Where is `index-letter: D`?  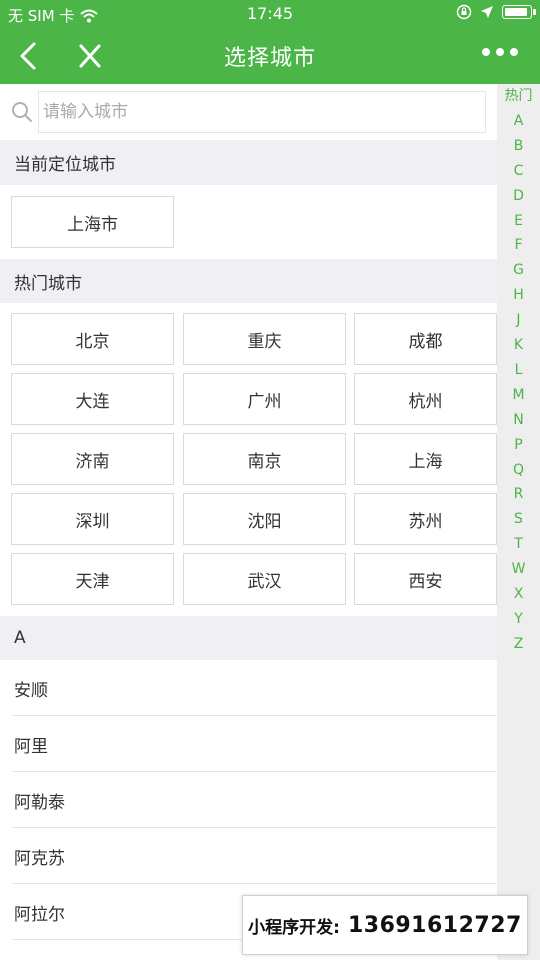
index-letter: D is located at coordinates (518, 196).